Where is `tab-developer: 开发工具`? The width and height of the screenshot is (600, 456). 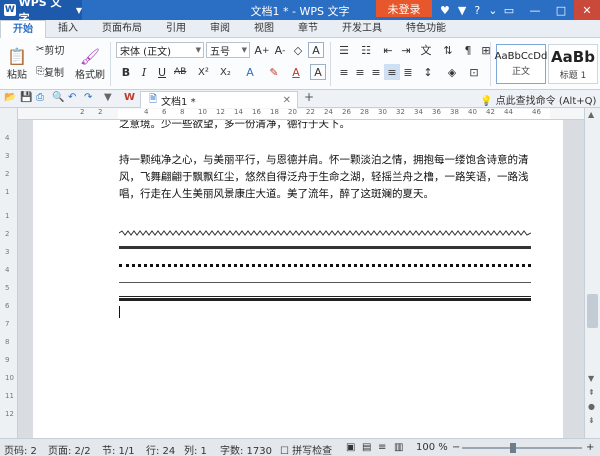
tab-developer: 开发工具 is located at coordinates (362, 28).